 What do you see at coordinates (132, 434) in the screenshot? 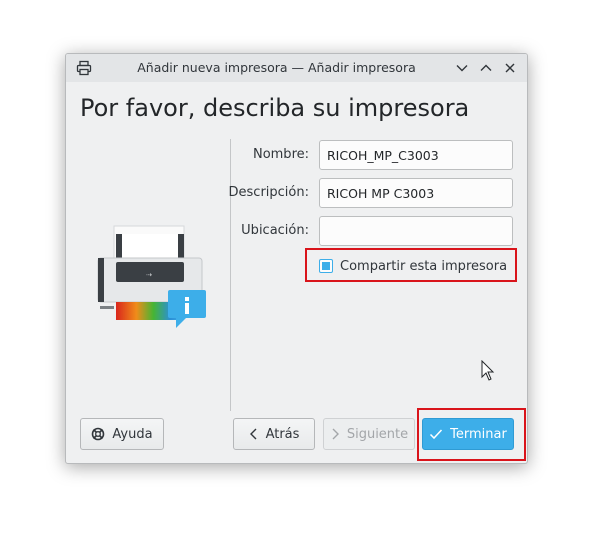
I see `help-button-label: Ayuda` at bounding box center [132, 434].